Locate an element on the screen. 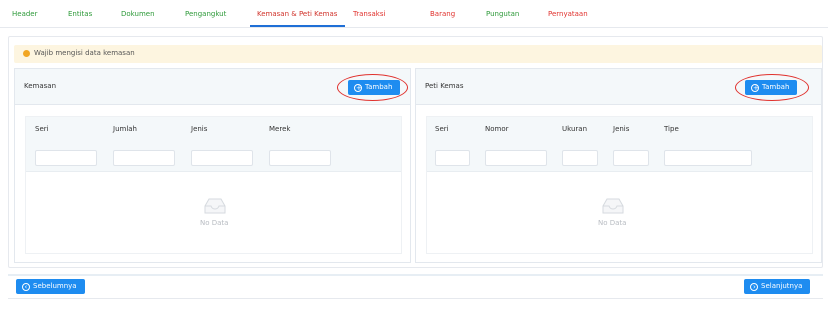 The height and width of the screenshot is (310, 828). filter-jumlah-input is located at coordinates (144, 158).